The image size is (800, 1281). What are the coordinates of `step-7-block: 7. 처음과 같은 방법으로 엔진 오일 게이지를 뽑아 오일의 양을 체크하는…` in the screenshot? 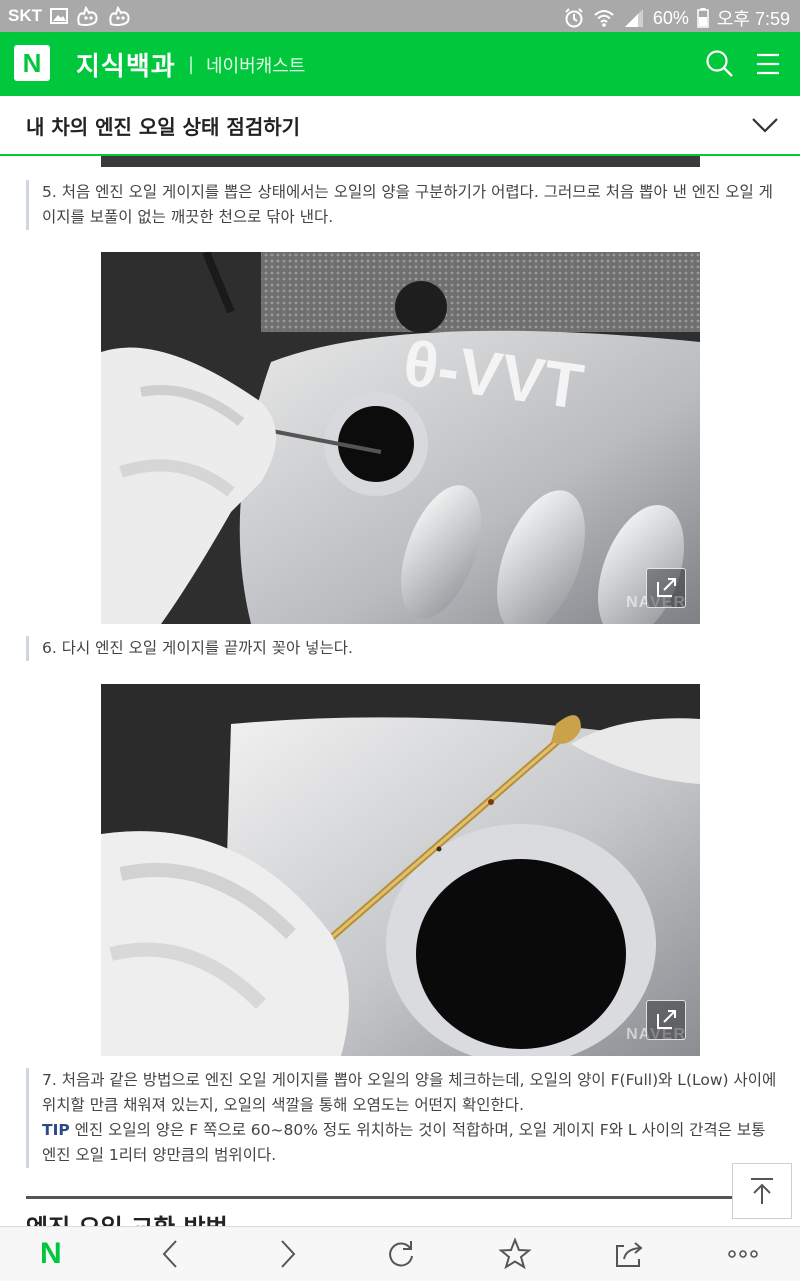 It's located at (402, 1118).